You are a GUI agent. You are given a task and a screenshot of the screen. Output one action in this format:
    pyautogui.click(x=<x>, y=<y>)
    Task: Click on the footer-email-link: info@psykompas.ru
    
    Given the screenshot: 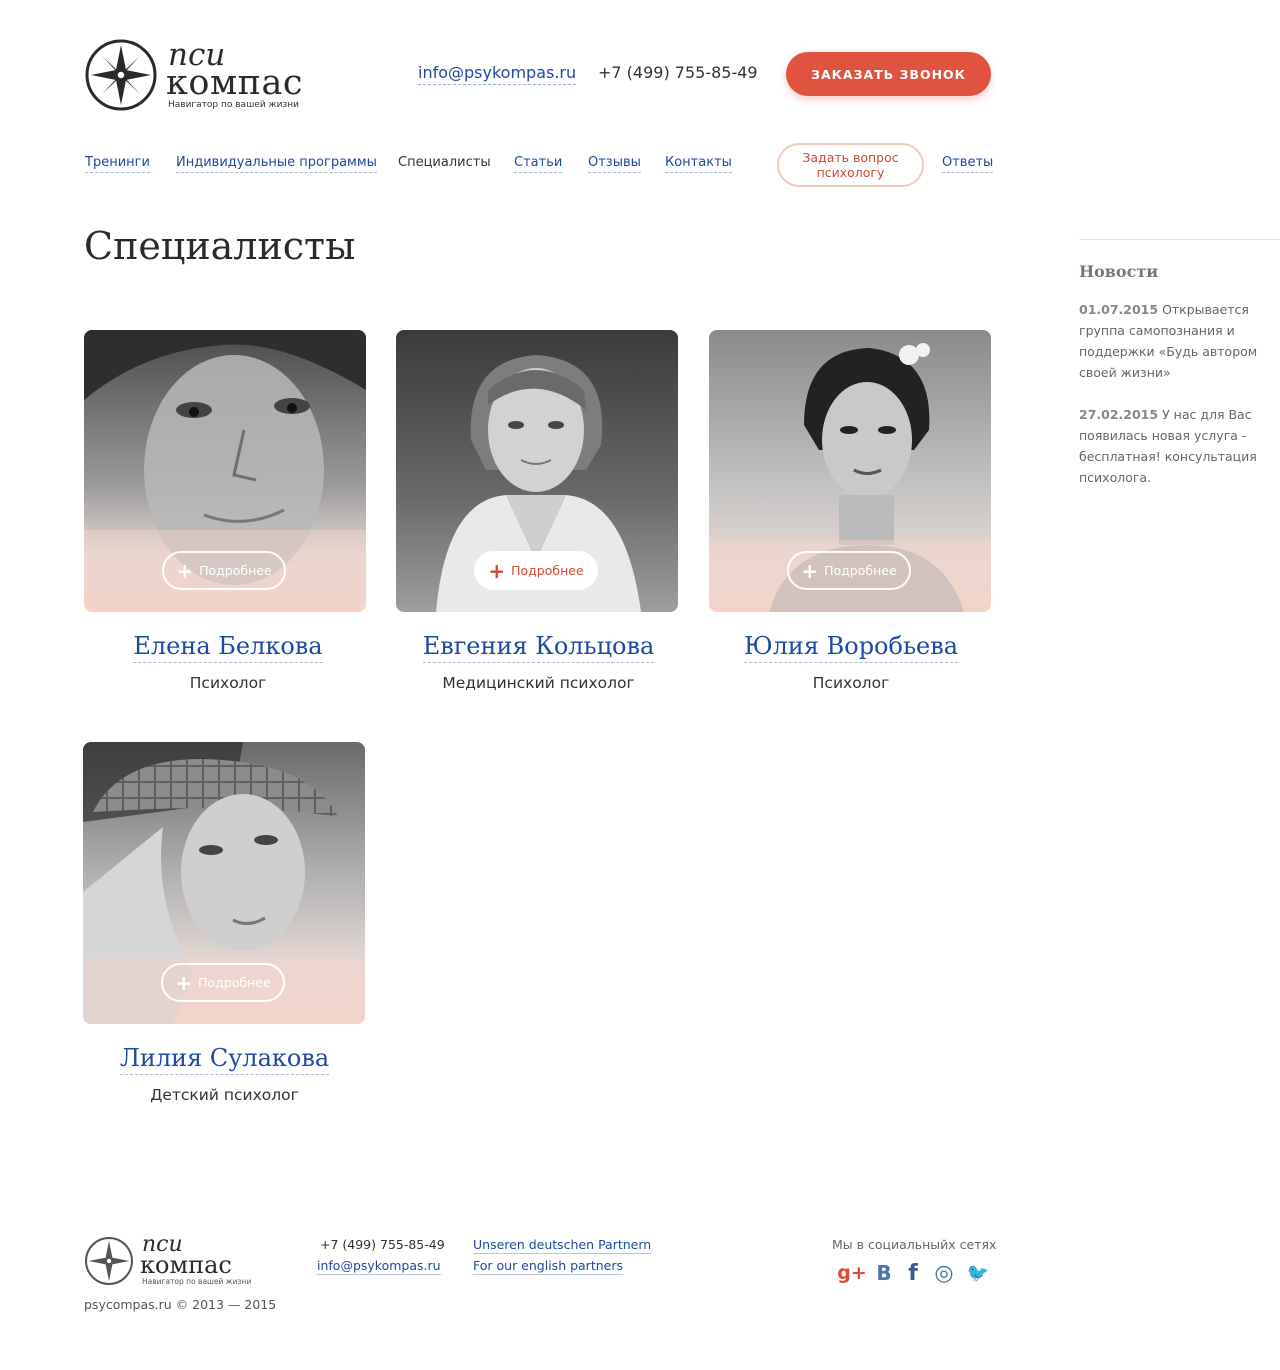 What is the action you would take?
    pyautogui.click(x=379, y=1266)
    